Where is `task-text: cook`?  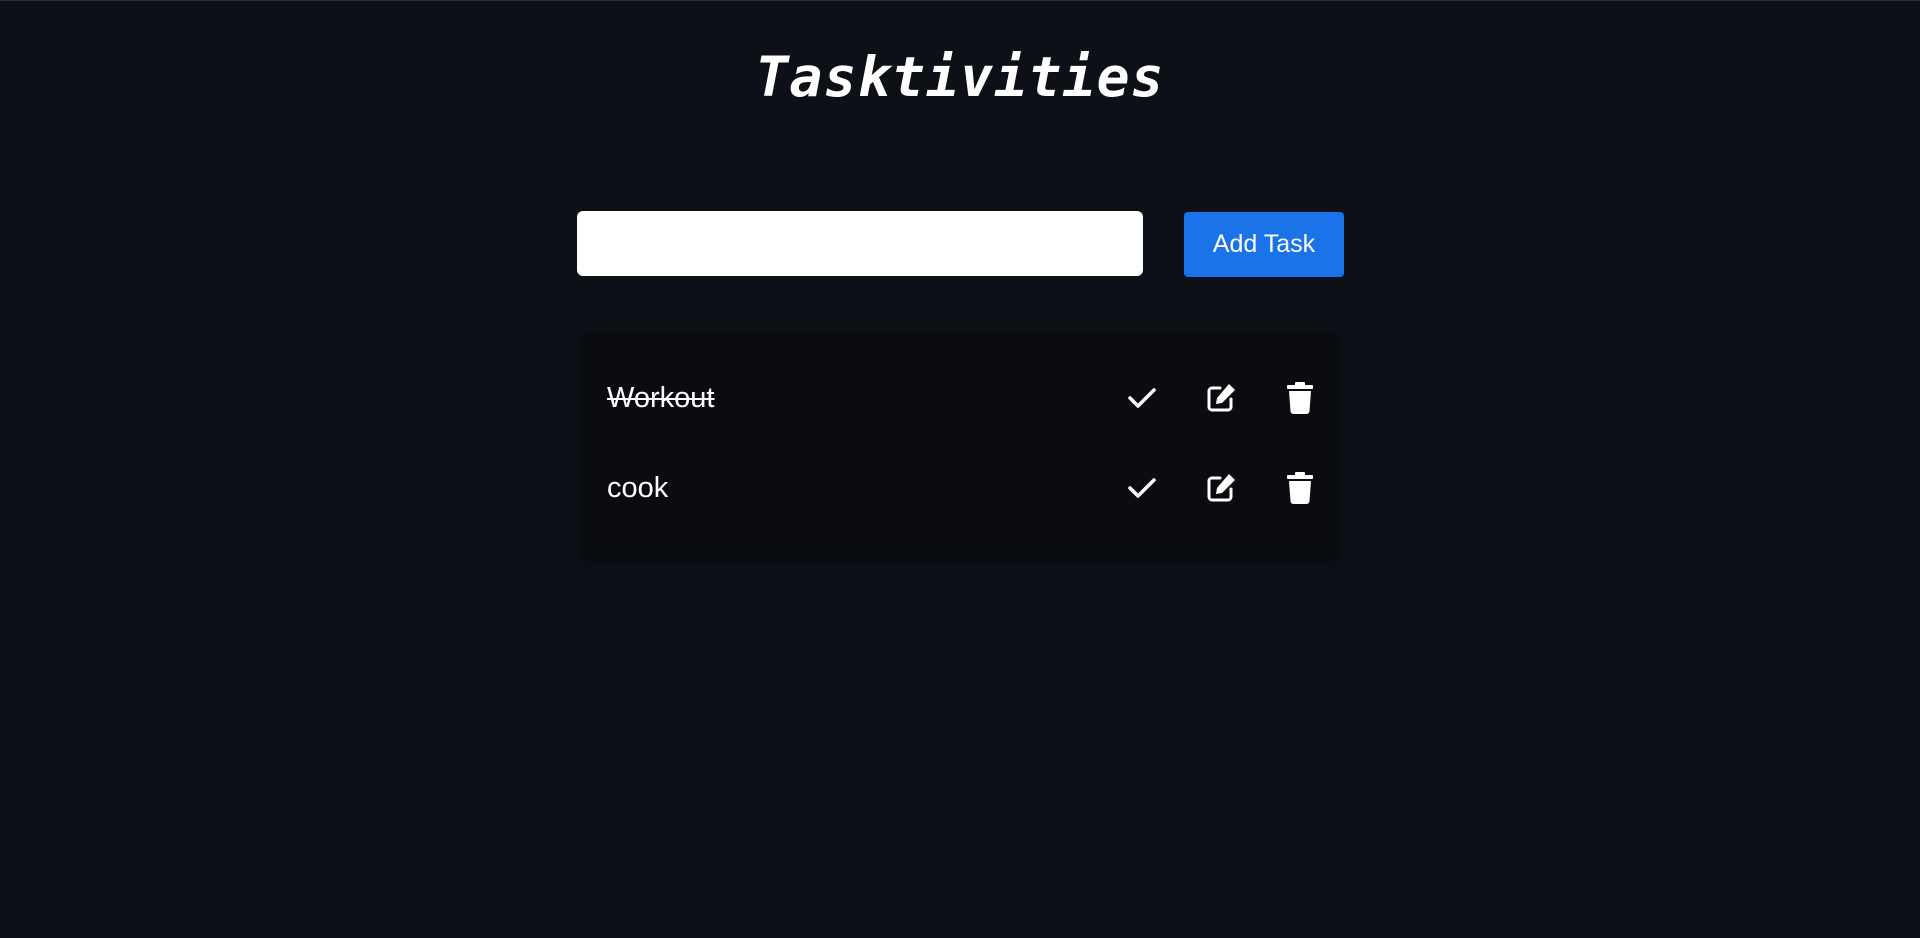
task-text: cook is located at coordinates (638, 488).